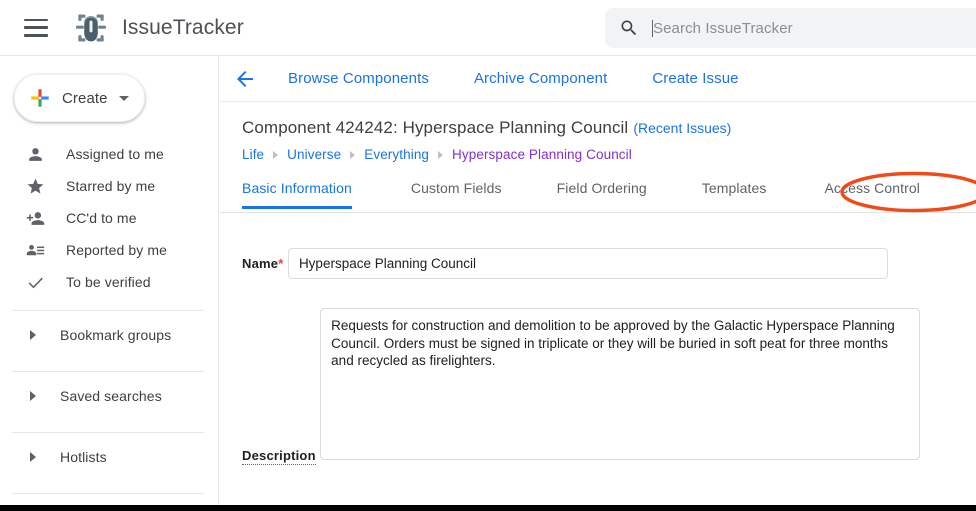 The image size is (976, 511). What do you see at coordinates (83, 457) in the screenshot?
I see `sidebar-group-label: Hotlists` at bounding box center [83, 457].